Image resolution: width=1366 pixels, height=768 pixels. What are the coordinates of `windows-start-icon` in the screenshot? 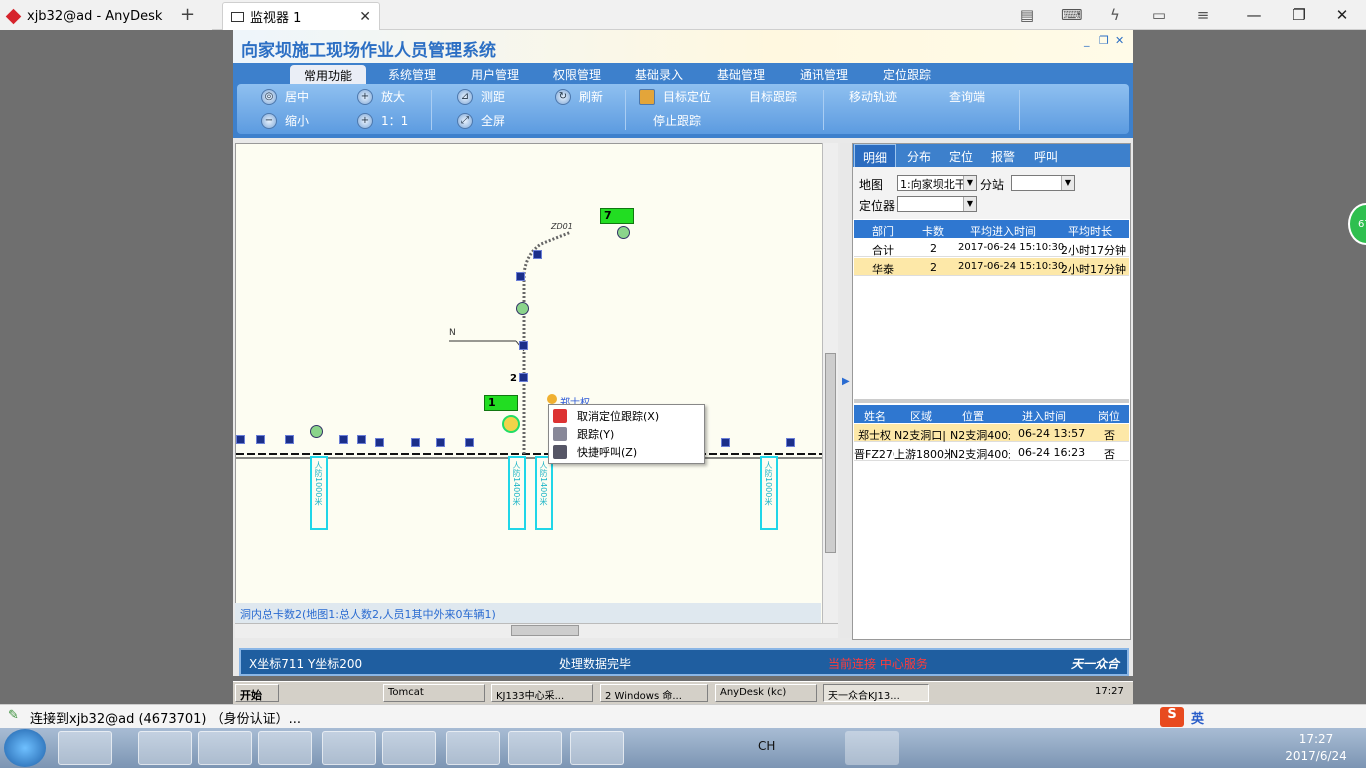 It's located at (25, 748).